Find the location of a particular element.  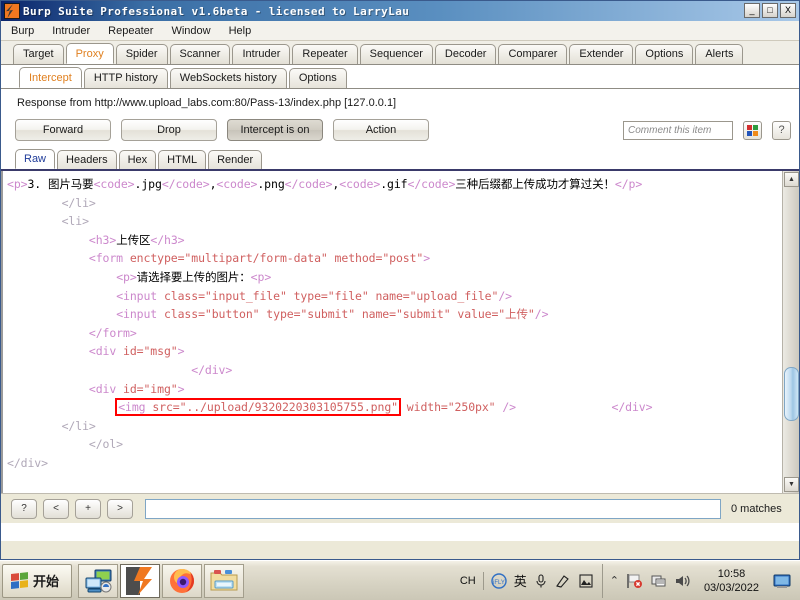

search-input is located at coordinates (433, 508).